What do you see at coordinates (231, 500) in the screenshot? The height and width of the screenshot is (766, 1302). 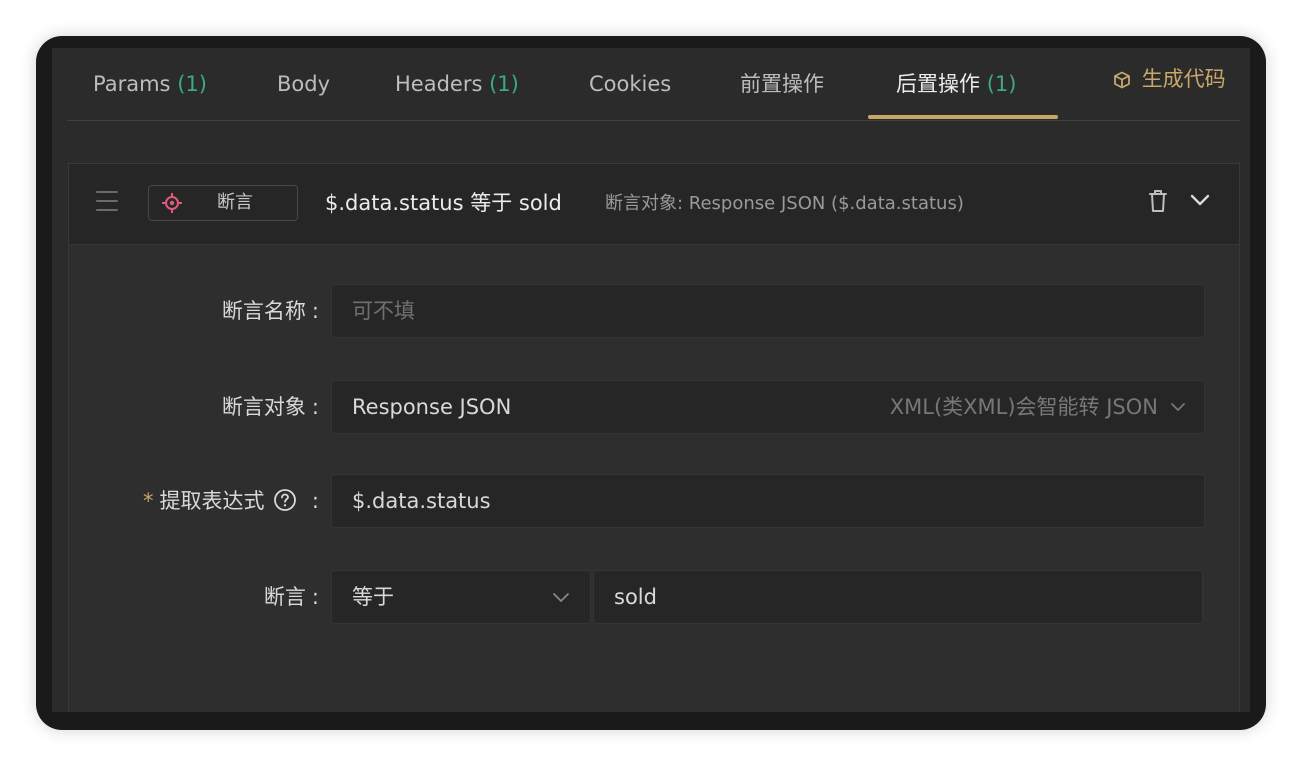 I see `extract-expression-label: * 提取表达式 :` at bounding box center [231, 500].